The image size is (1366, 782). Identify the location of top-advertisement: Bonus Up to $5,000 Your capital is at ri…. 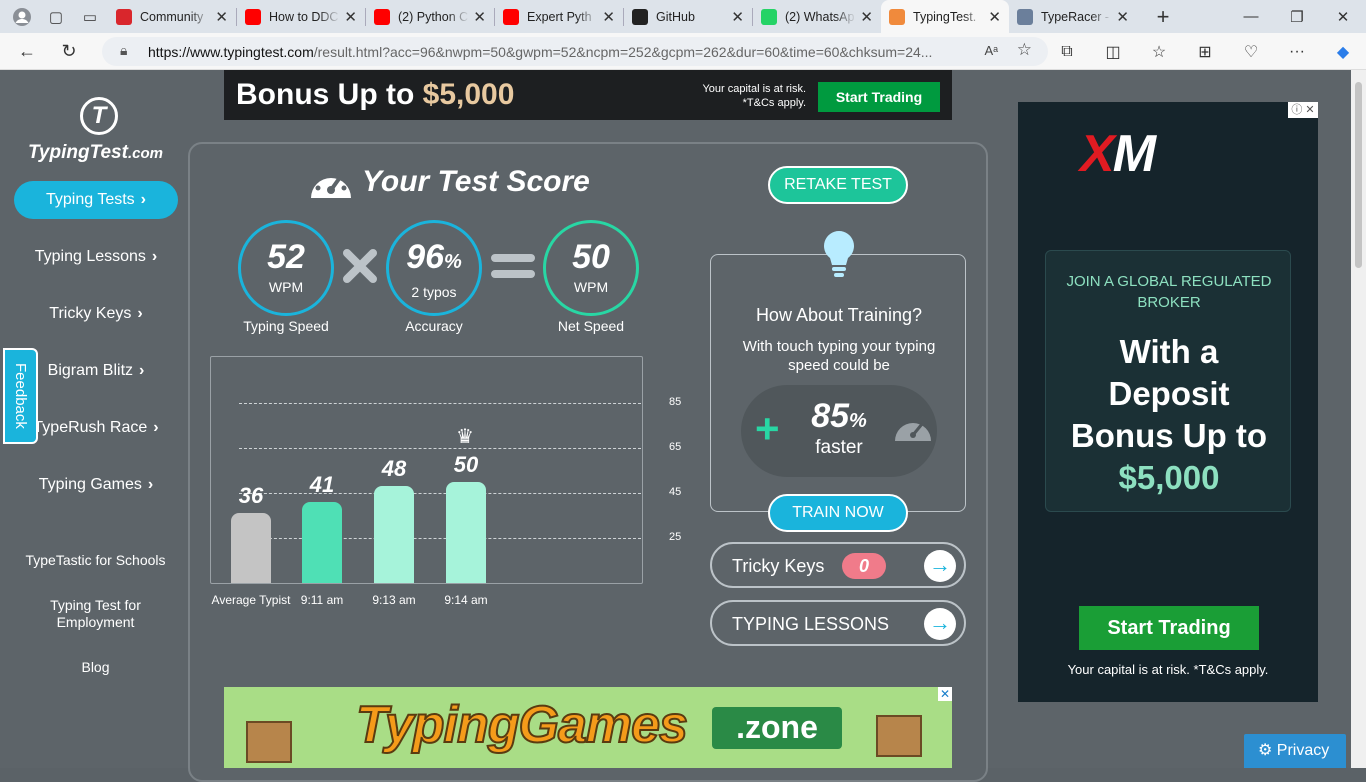
(588, 95).